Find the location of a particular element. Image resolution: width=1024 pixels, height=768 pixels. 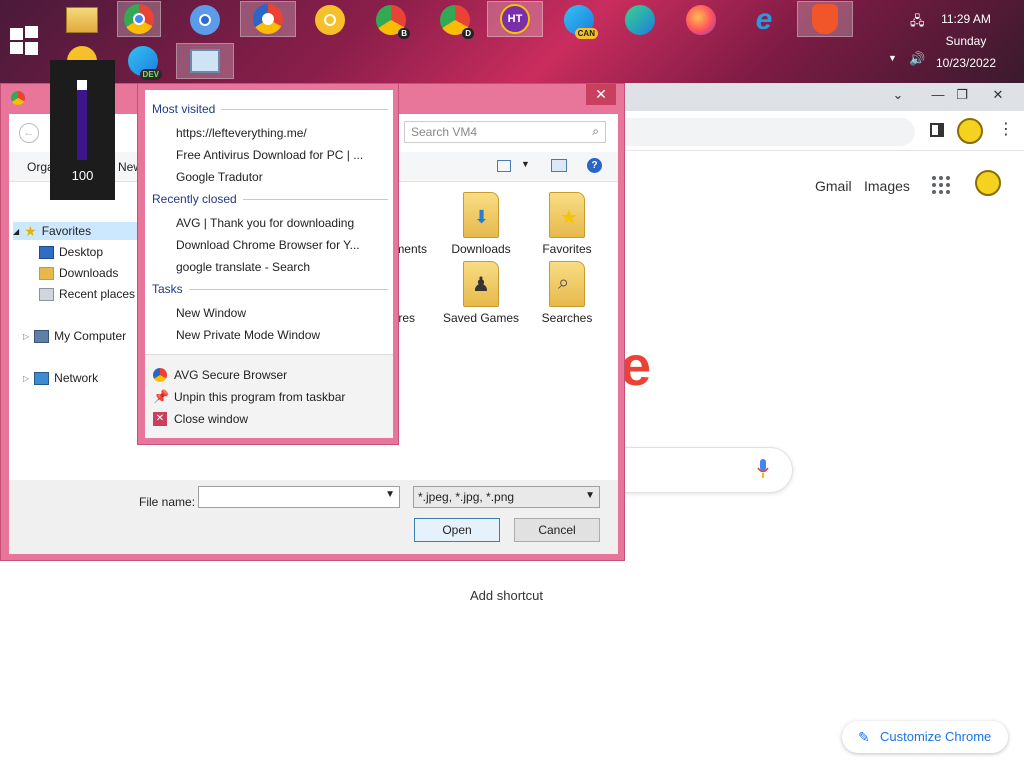

computer-icon is located at coordinates (42, 336).